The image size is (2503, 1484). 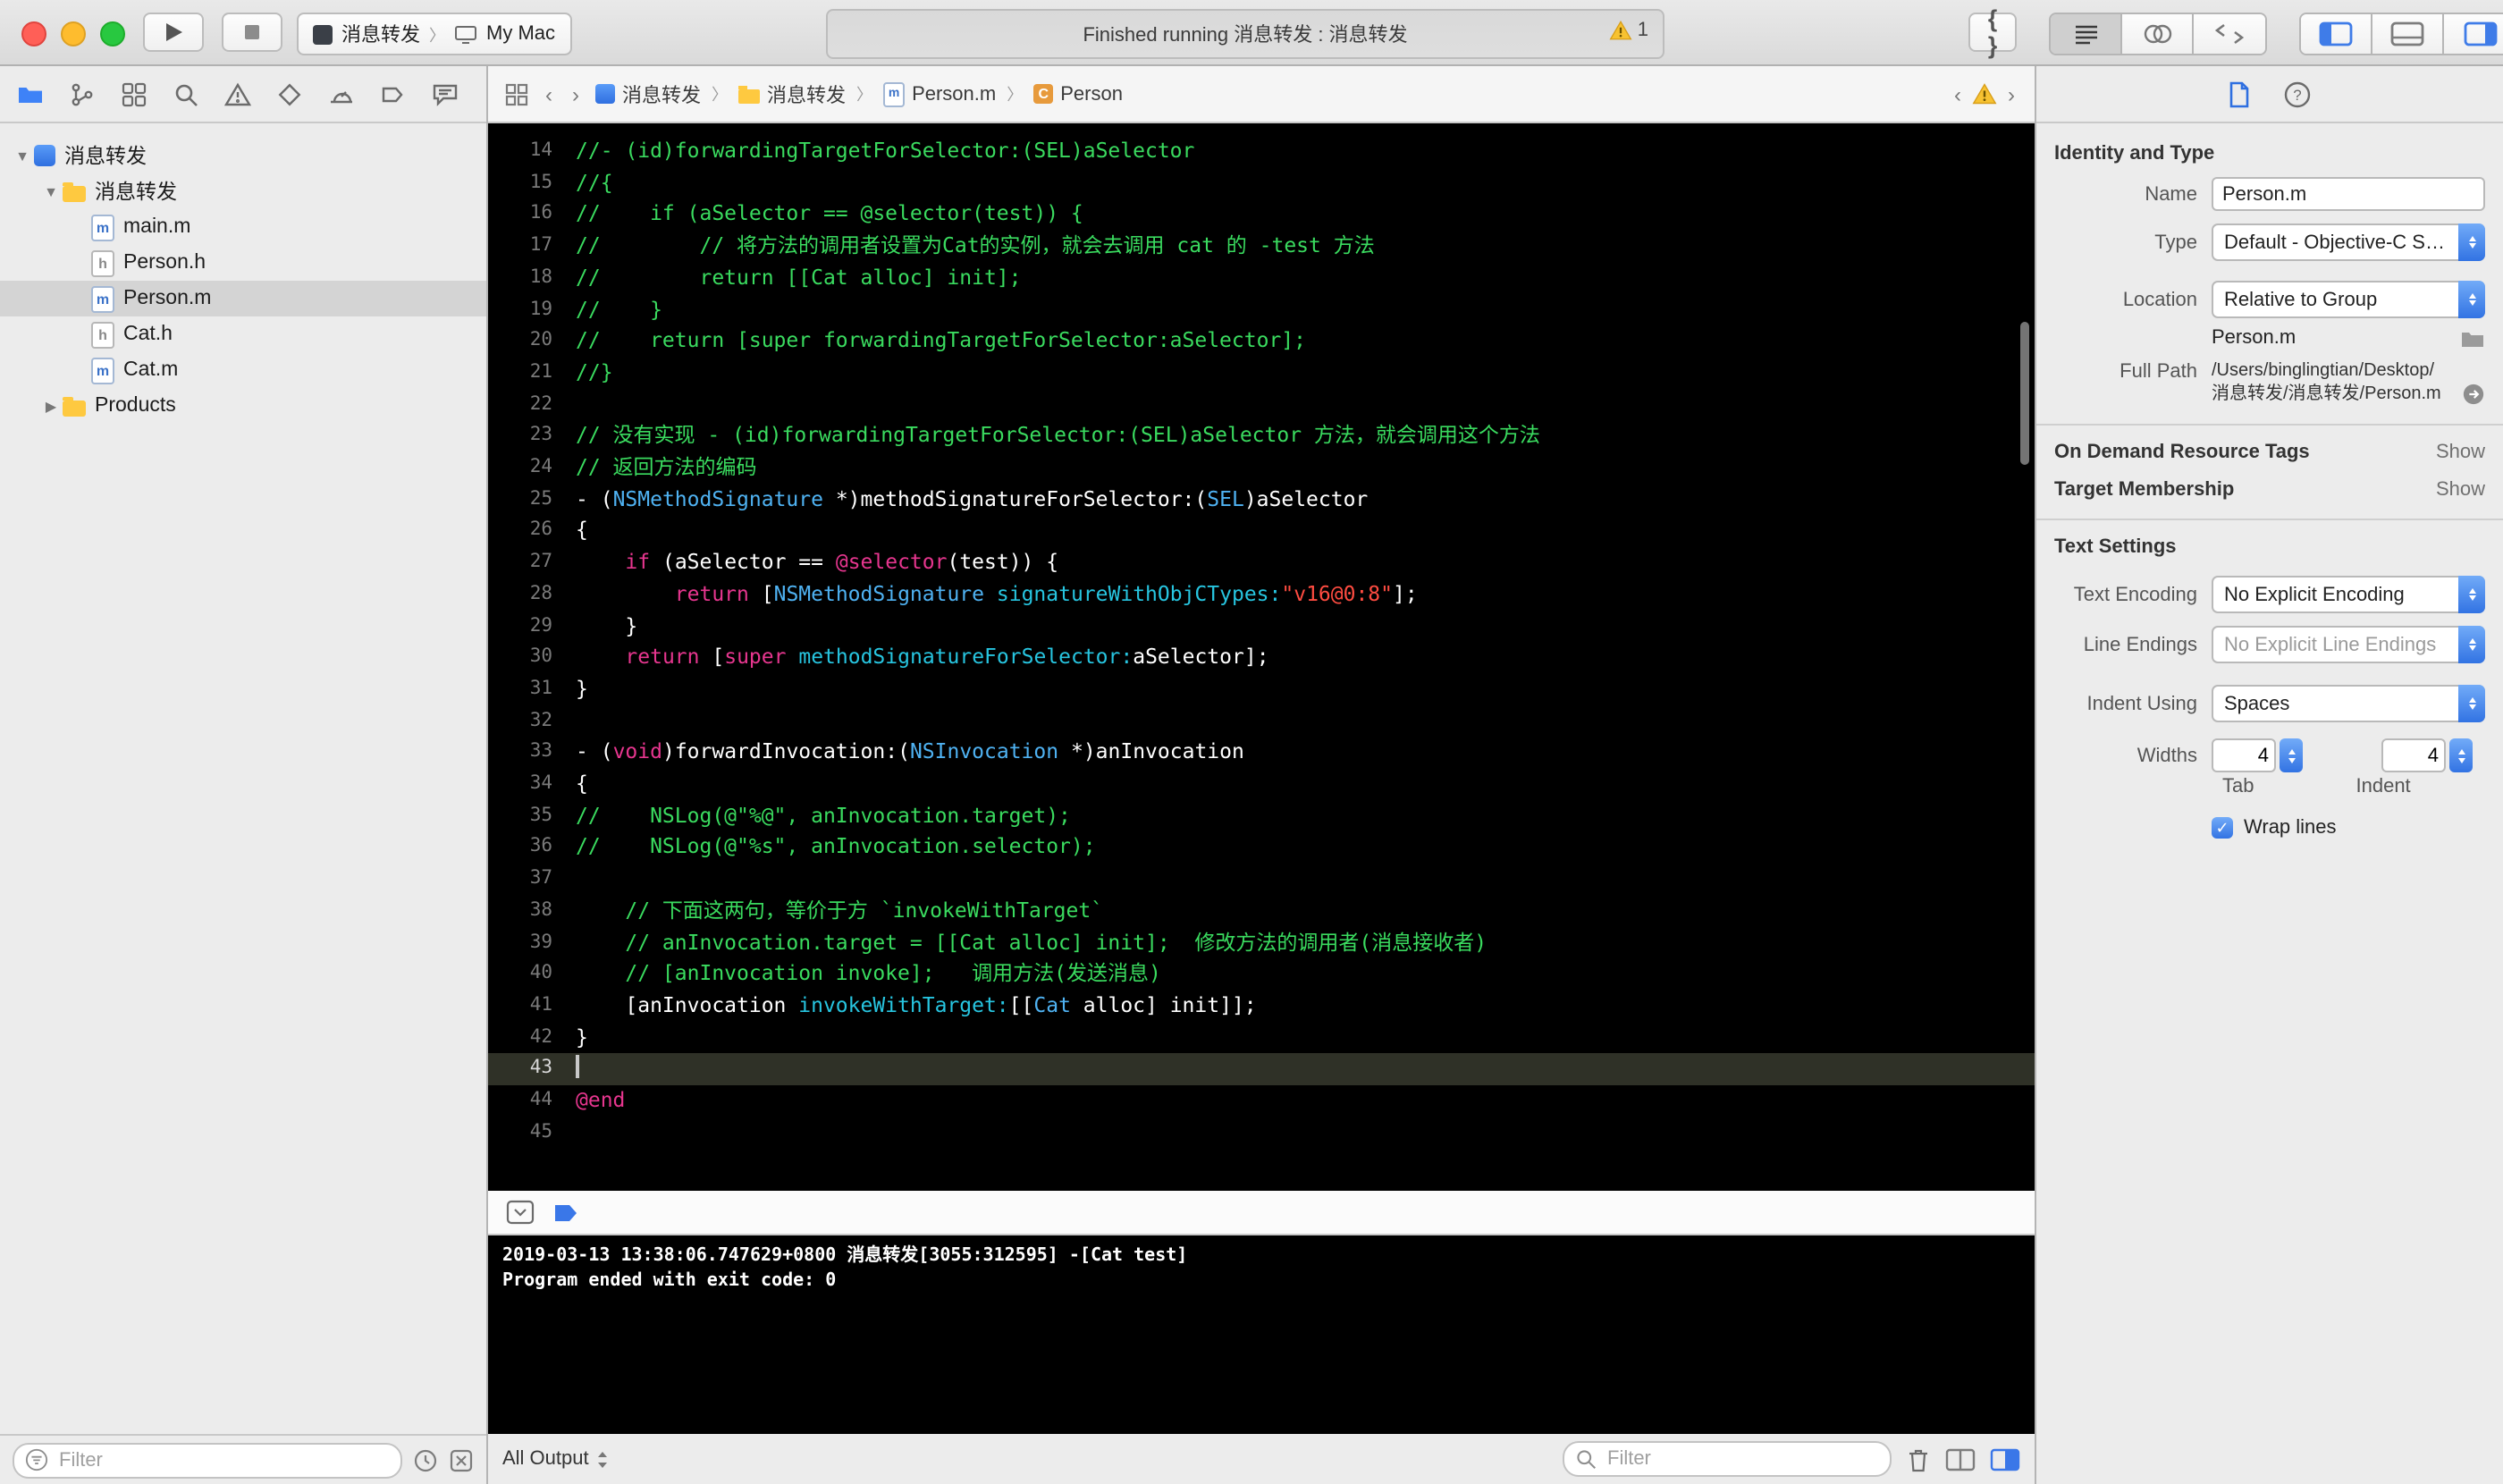 I want to click on file-tree-row: m Person.m, so click(x=243, y=298).